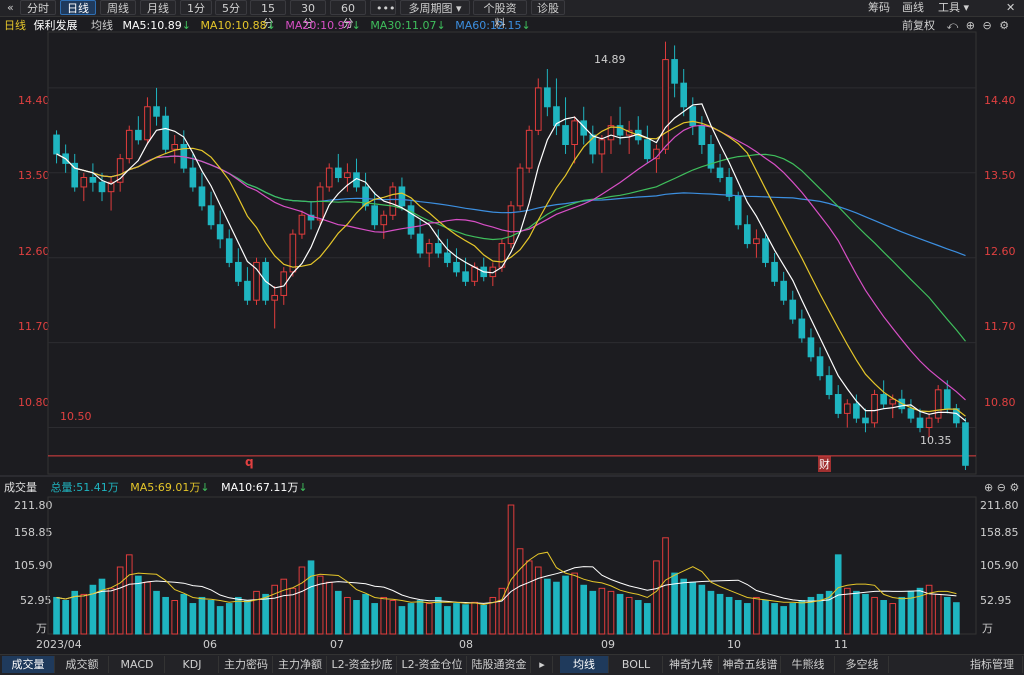 This screenshot has height=675, width=1024. Describe the element at coordinates (750, 664) in the screenshot. I see `tab-five-lines: 神奇五线谱` at that location.